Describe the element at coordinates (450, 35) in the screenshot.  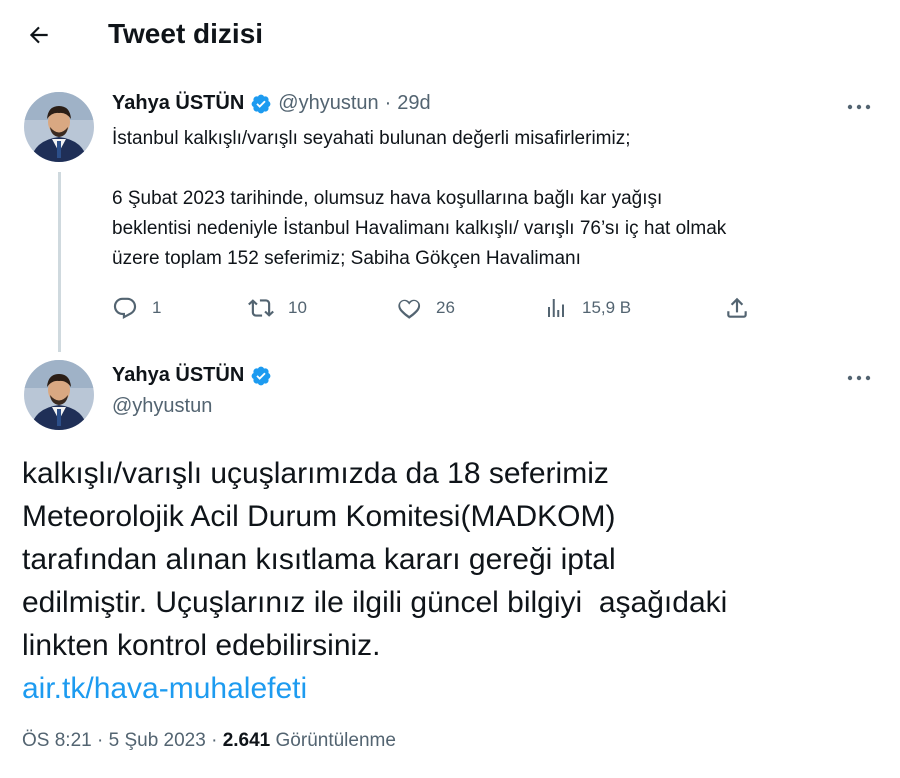
I see `header: Tweet dizisi` at that location.